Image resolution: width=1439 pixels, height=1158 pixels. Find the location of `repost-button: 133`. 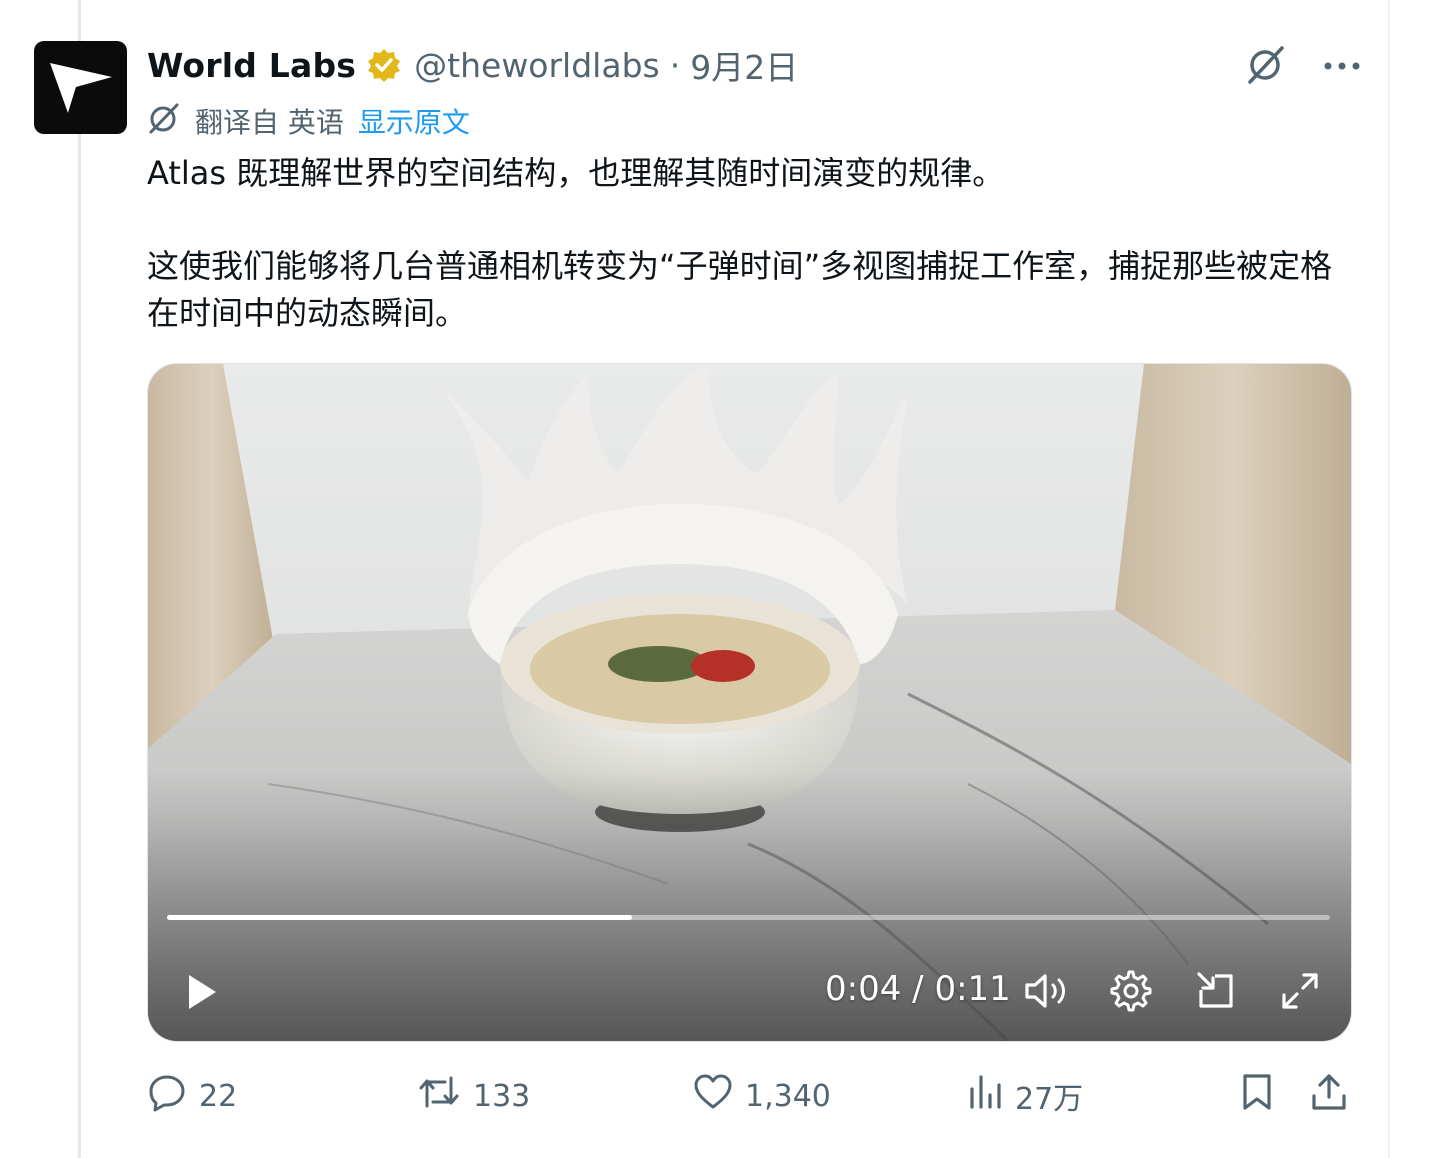

repost-button: 133 is located at coordinates (473, 1096).